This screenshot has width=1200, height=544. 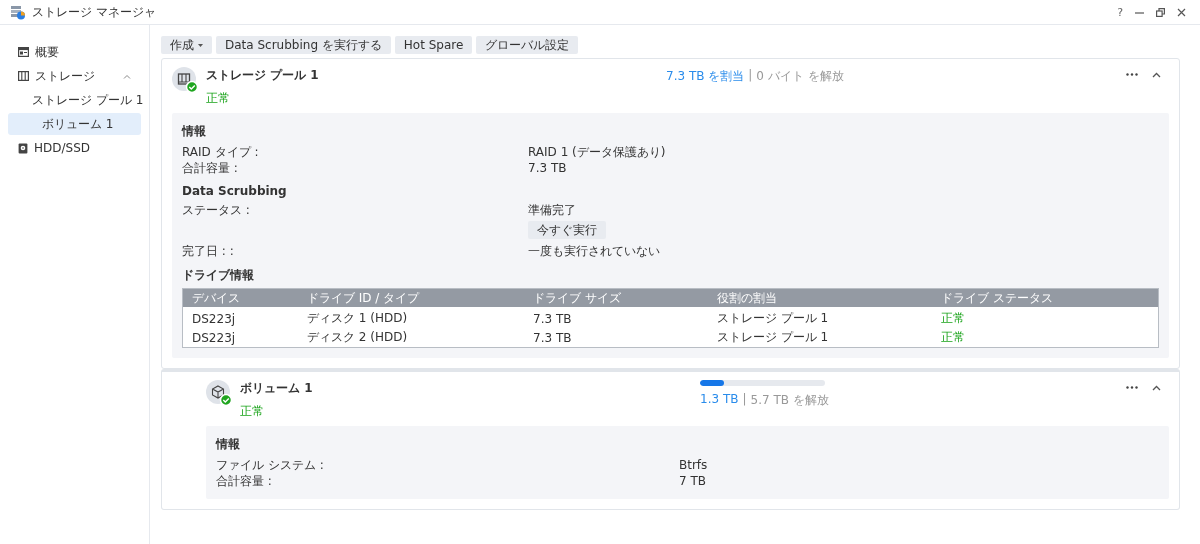 What do you see at coordinates (208, 251) in the screenshot?
I see `info-label: 完了日 : :` at bounding box center [208, 251].